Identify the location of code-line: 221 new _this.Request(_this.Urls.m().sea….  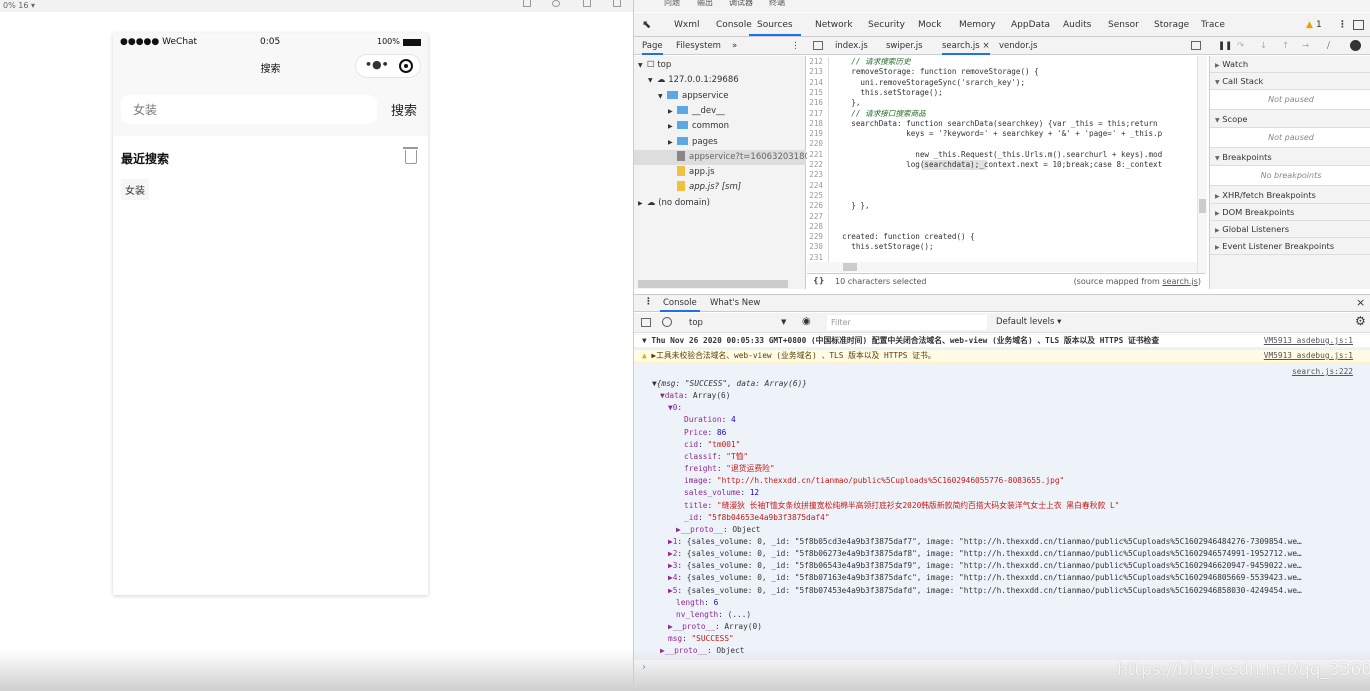
(1002, 154).